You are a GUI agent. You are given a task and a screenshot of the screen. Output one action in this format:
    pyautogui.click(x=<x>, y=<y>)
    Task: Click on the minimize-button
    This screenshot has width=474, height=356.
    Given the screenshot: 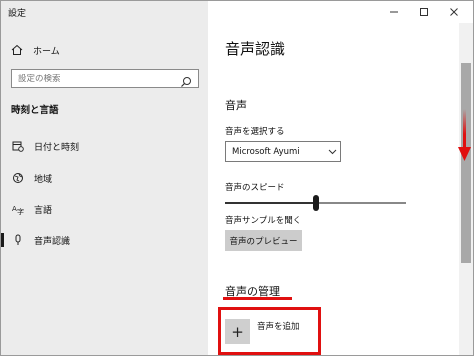 What is the action you would take?
    pyautogui.click(x=394, y=12)
    